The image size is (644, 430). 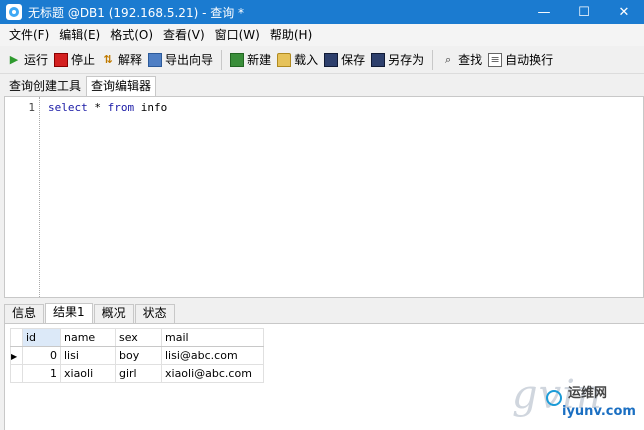 I want to click on code-line: select * from info, so click(x=107, y=107).